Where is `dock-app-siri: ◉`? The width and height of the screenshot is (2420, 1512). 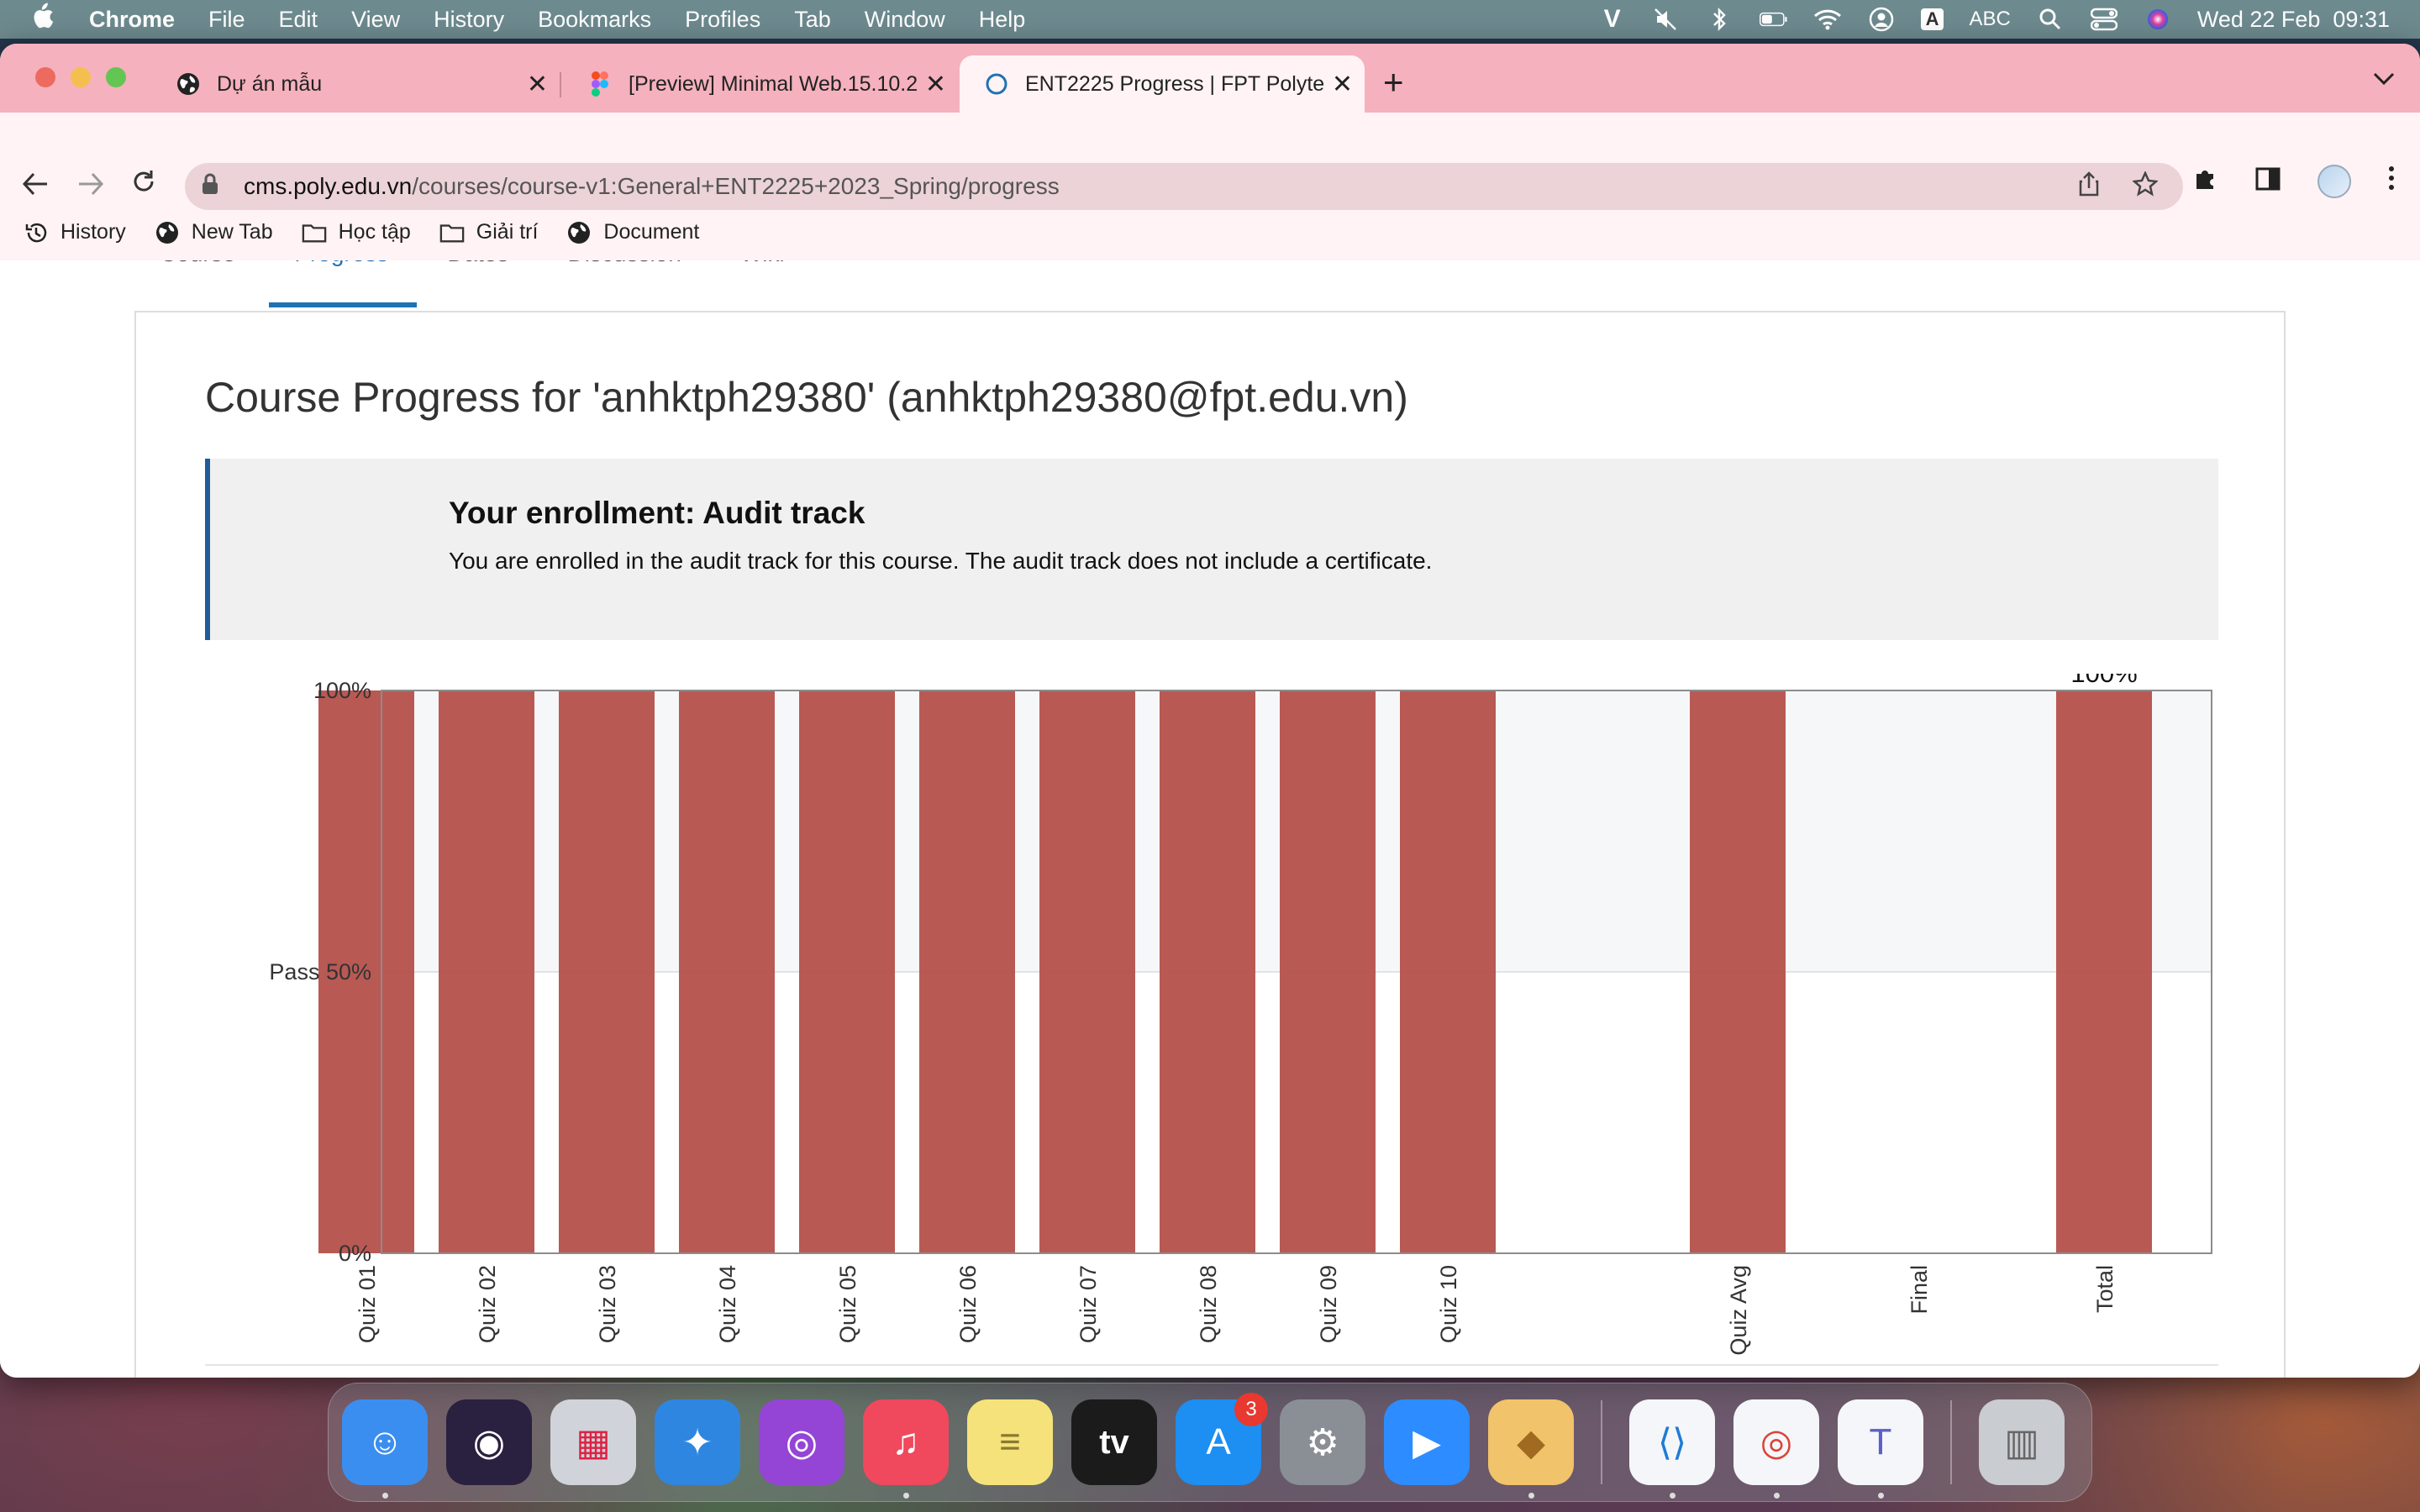
dock-app-siri: ◉ is located at coordinates (489, 1442).